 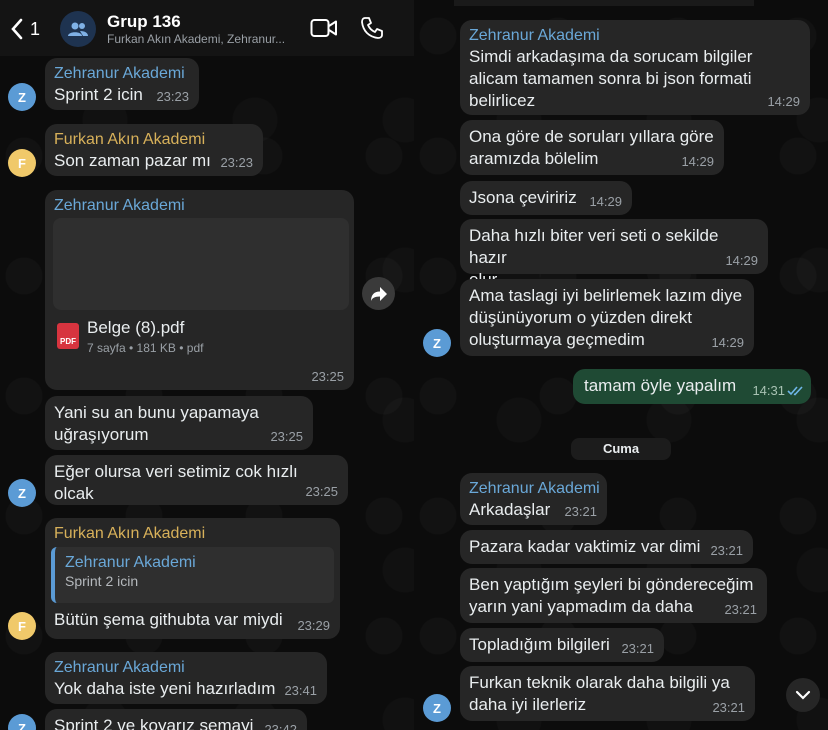 I want to click on message-bubble: Sprint 2 ve koyarız şemayi 23:42, so click(x=176, y=719).